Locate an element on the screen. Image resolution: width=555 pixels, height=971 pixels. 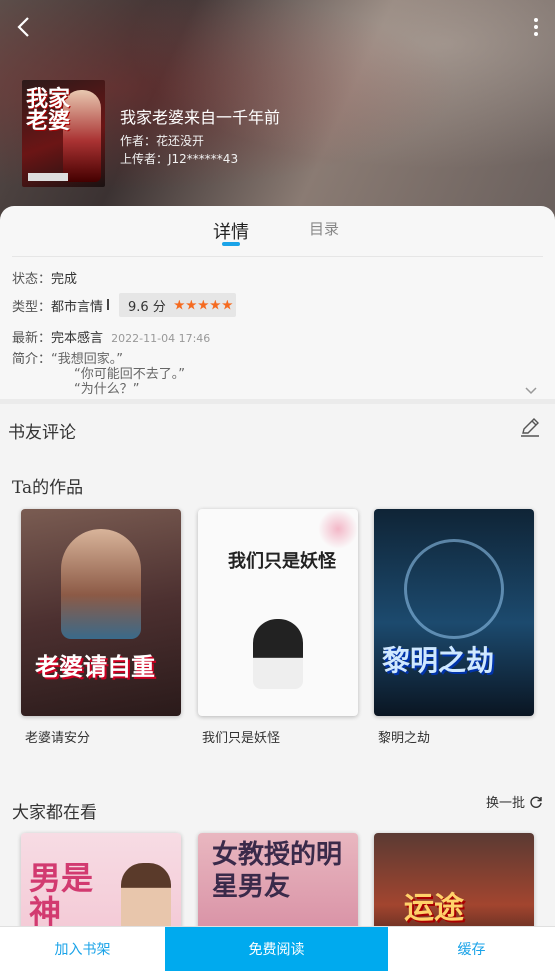
intro-label: 简介： is located at coordinates (32, 359).